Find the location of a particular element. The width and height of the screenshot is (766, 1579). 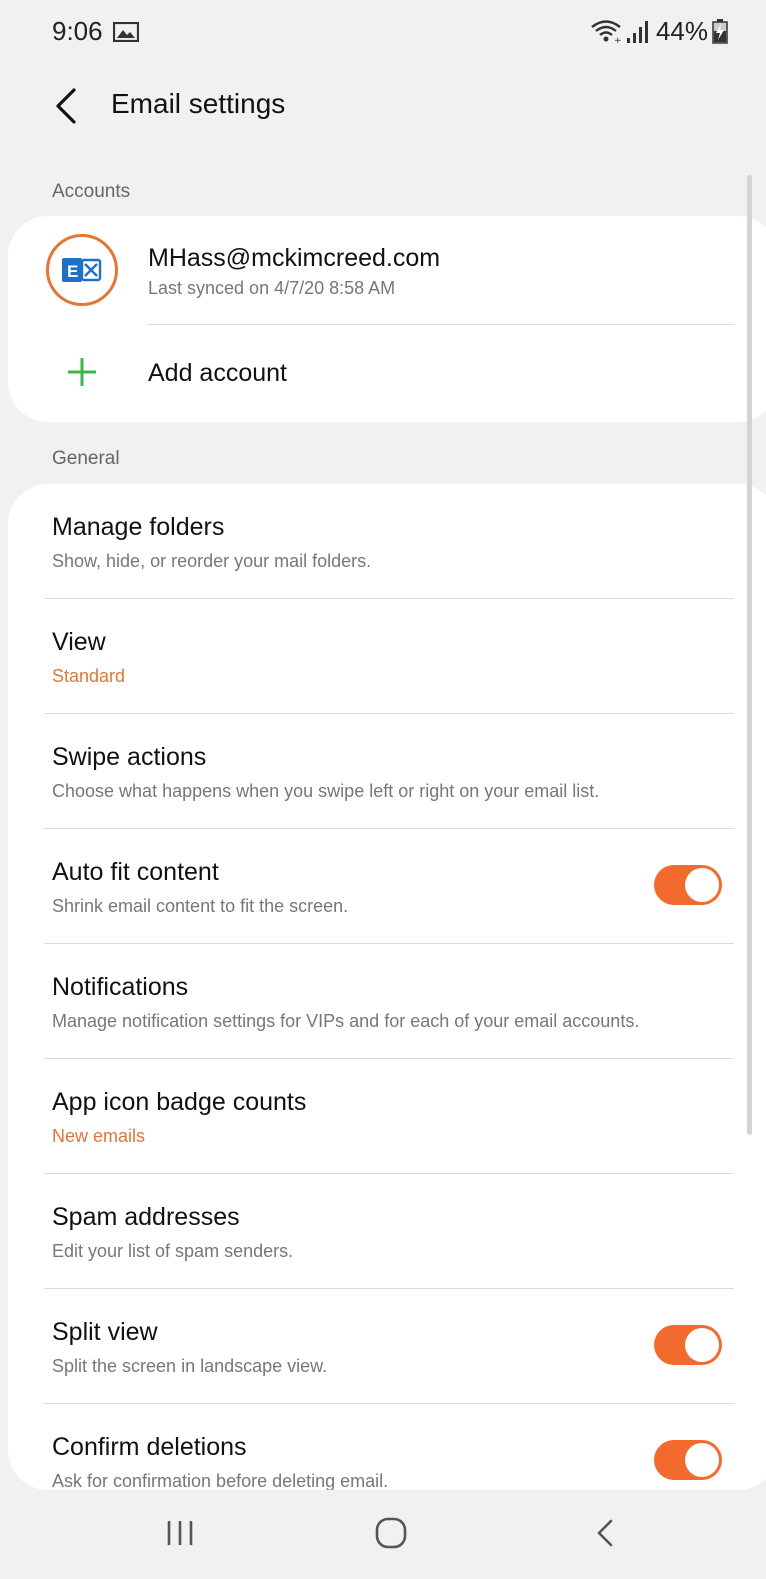

setting-title: Swipe actions is located at coordinates (129, 757).